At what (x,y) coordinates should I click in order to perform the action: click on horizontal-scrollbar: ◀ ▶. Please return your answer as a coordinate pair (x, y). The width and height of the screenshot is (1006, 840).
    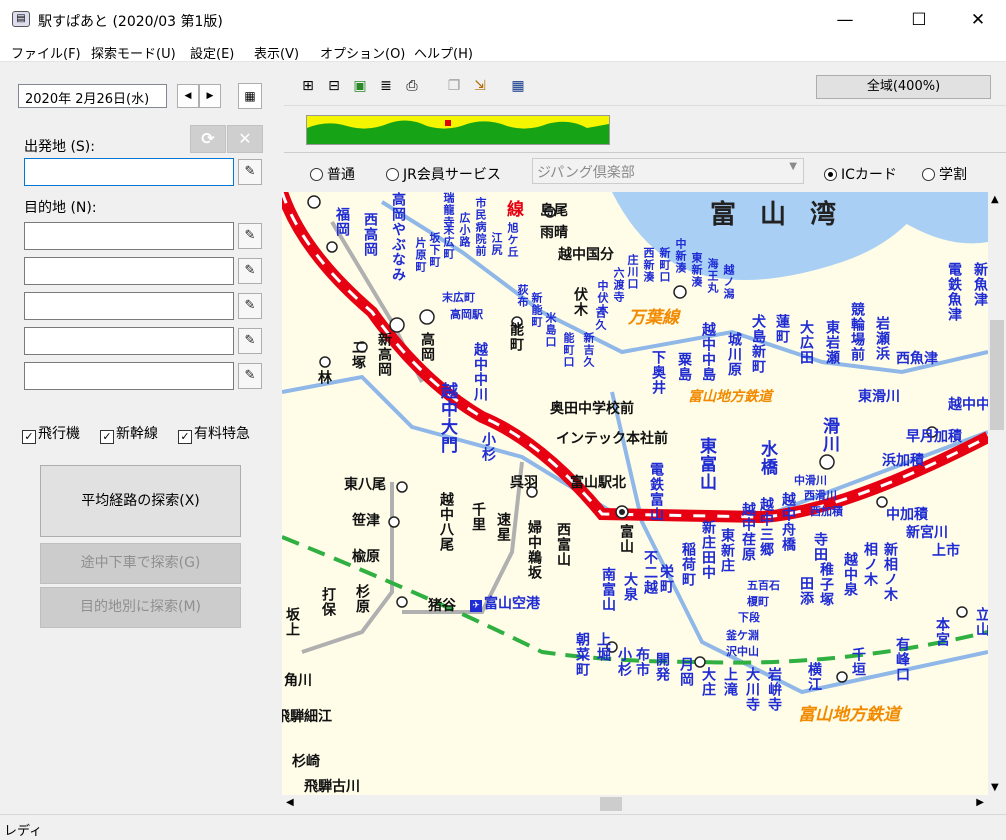
    Looking at the image, I should click on (635, 804).